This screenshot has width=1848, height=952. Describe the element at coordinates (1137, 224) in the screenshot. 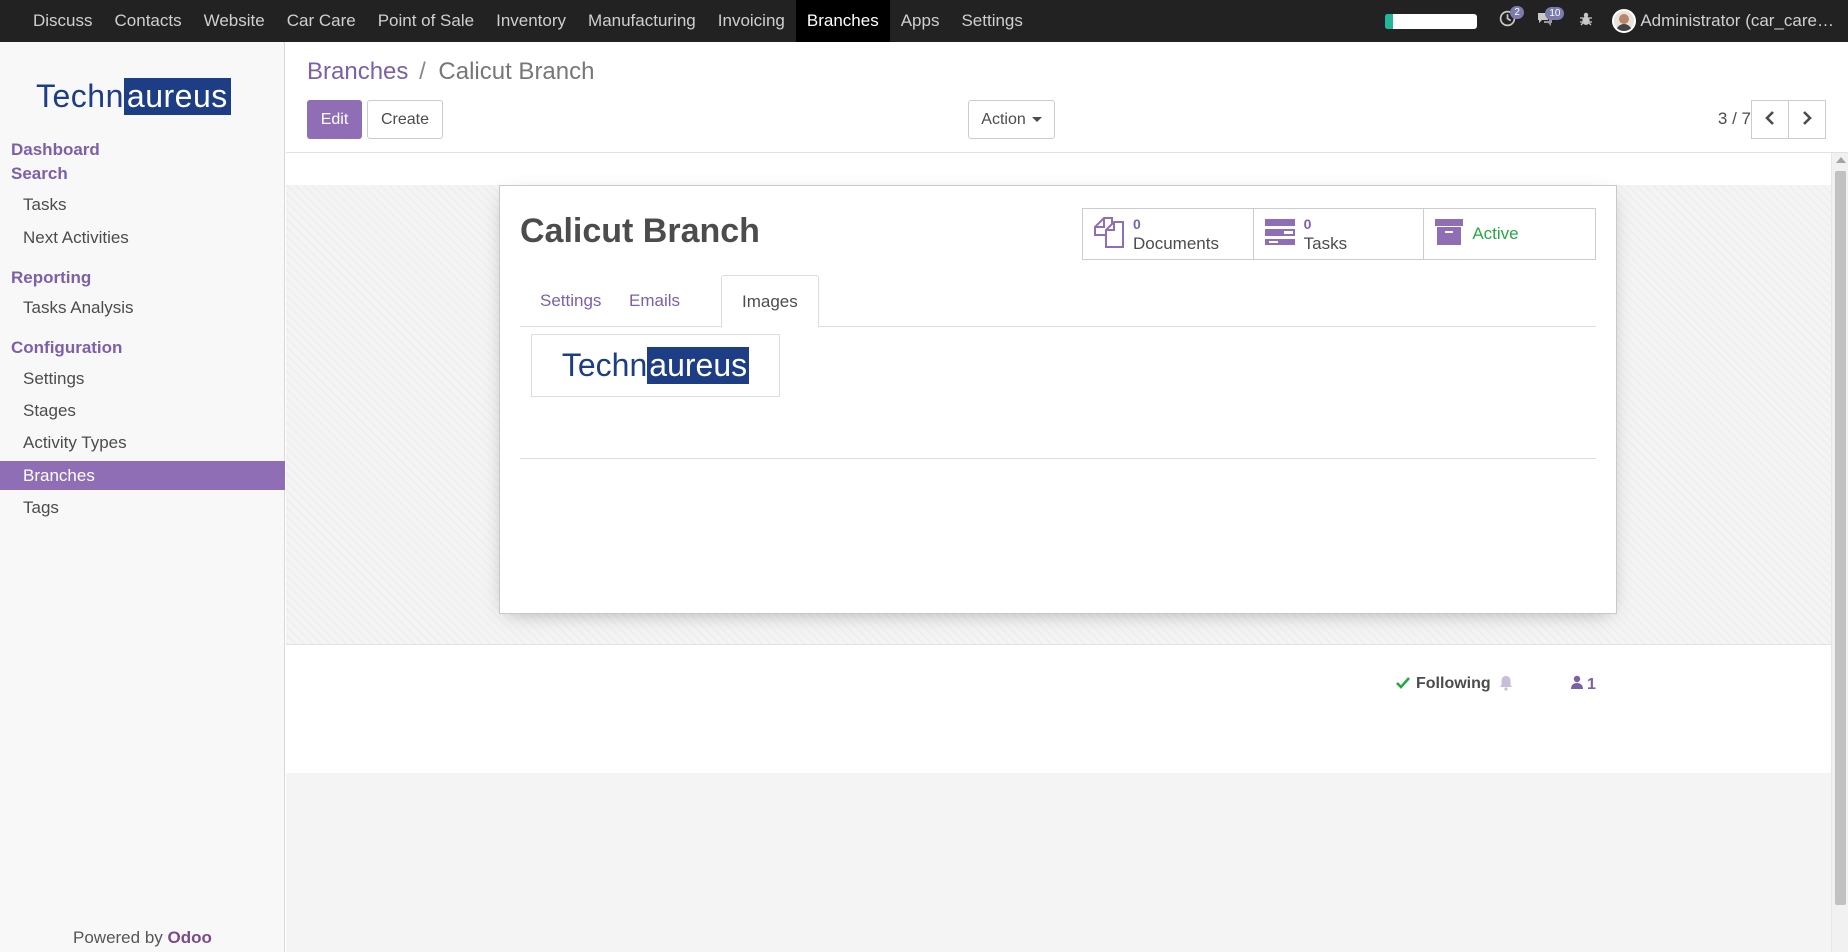

I see `documents-count: 0` at that location.